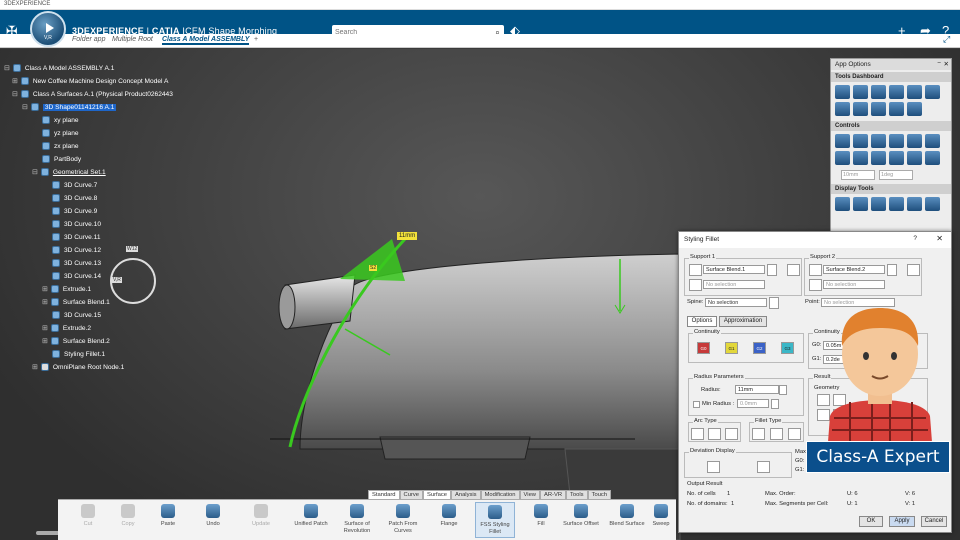  I want to click on continuity-g2-icon: G2, so click(759, 348).